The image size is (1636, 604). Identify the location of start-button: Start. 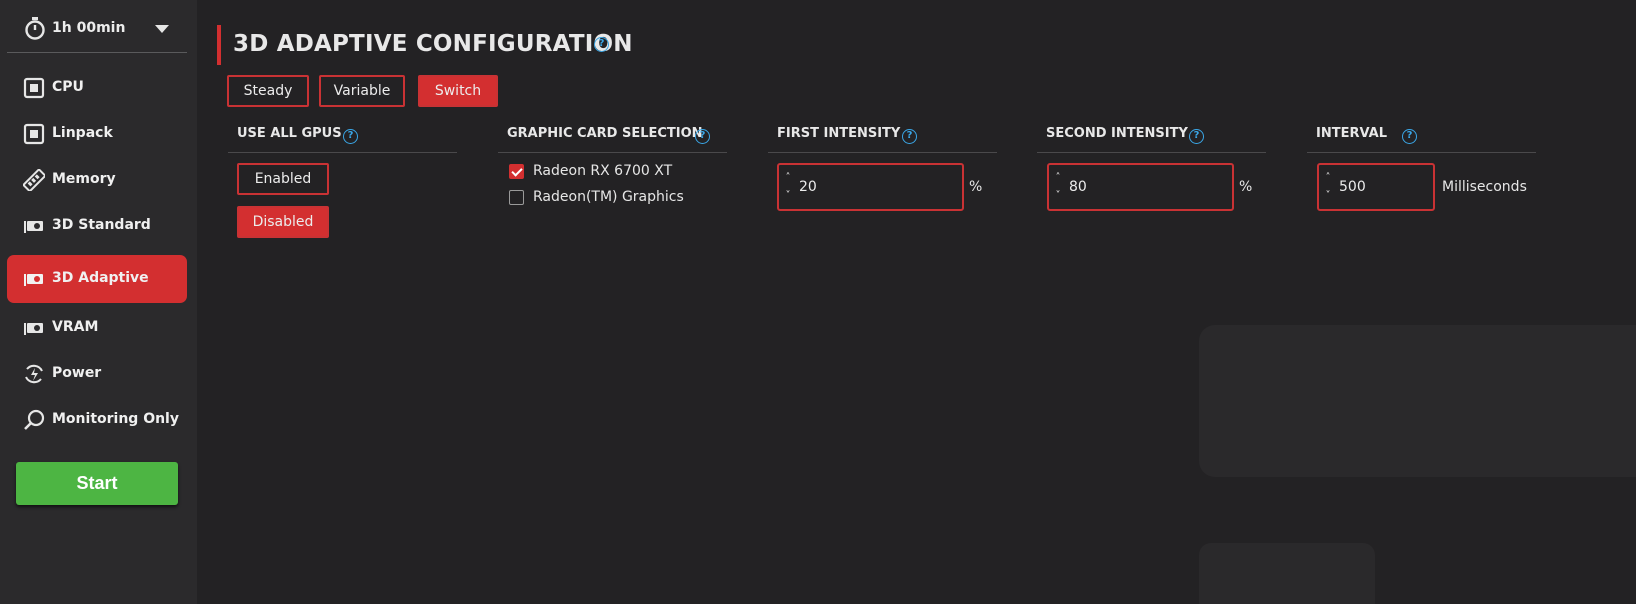
(97, 483).